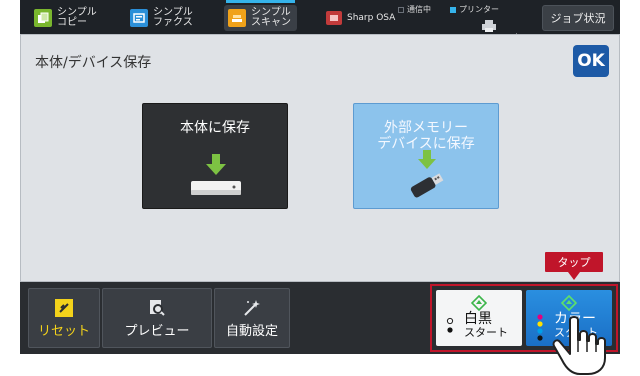 The width and height of the screenshot is (640, 376). Describe the element at coordinates (252, 310) in the screenshot. I see `magic-wand-icon` at that location.